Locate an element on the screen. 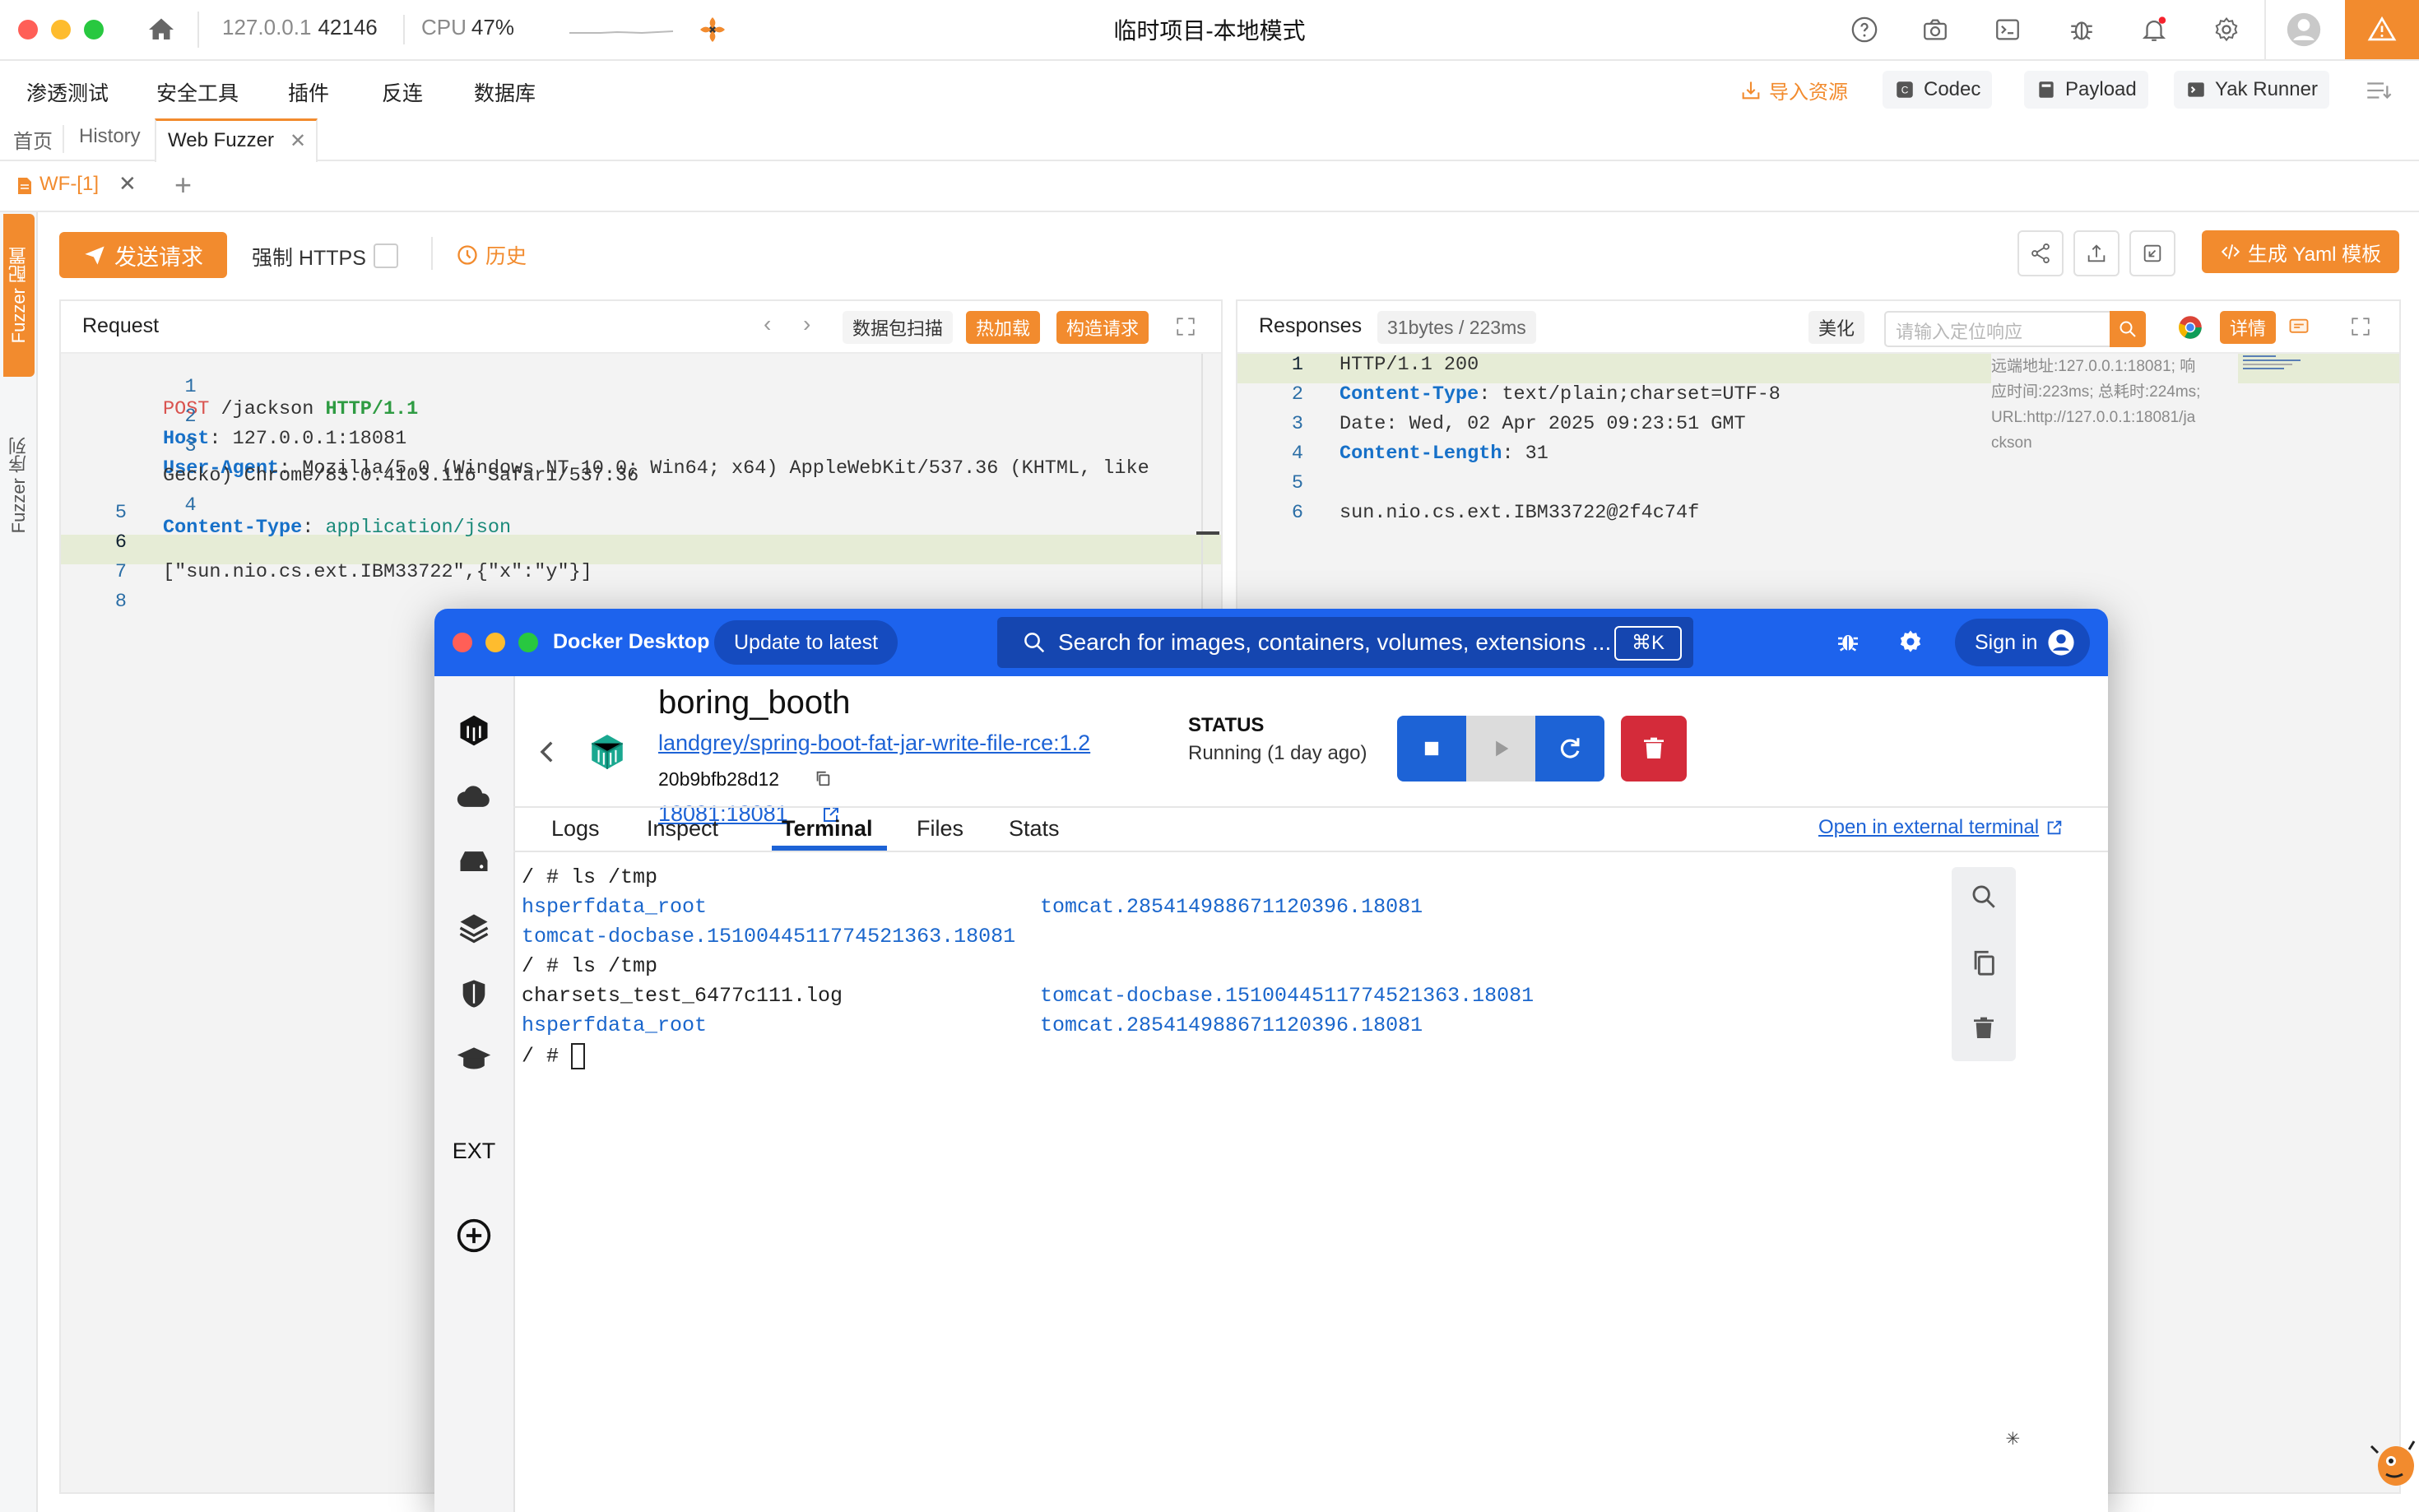  fuzzer-sequence-tab: Fuzzer 序列 is located at coordinates (19, 485).